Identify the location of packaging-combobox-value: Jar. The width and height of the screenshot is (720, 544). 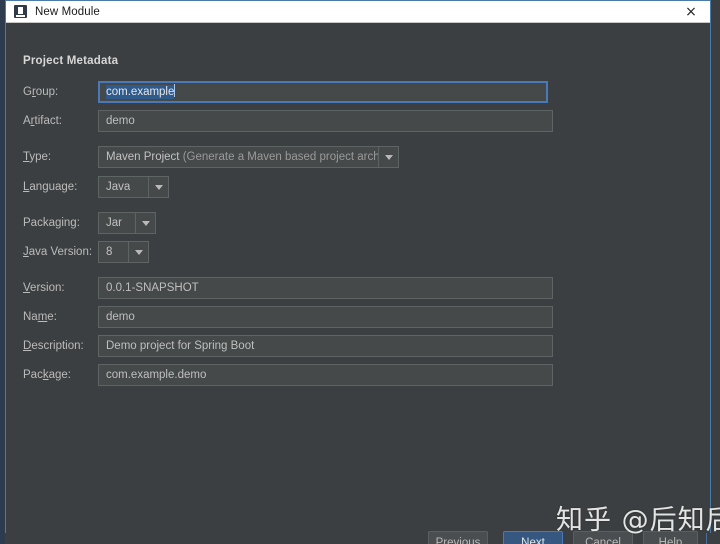
(114, 223).